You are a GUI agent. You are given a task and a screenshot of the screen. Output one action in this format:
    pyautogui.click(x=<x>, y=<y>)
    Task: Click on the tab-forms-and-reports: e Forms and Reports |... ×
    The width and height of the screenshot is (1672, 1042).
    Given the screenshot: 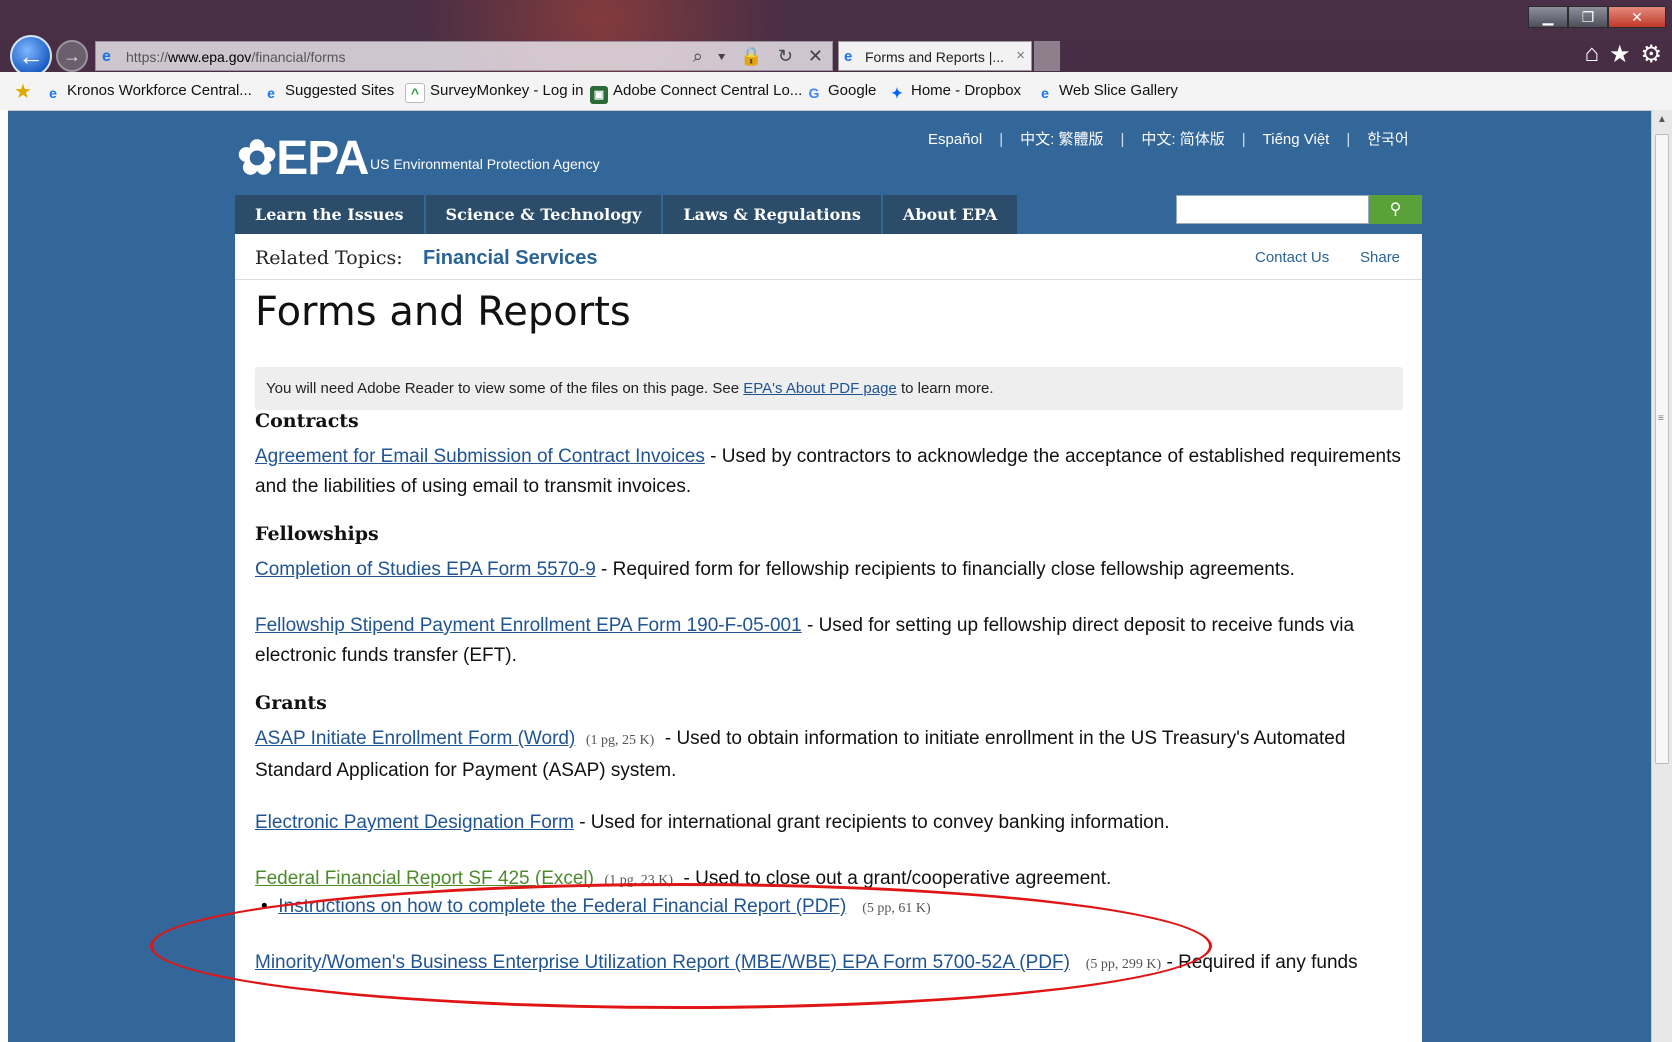 What is the action you would take?
    pyautogui.click(x=935, y=56)
    